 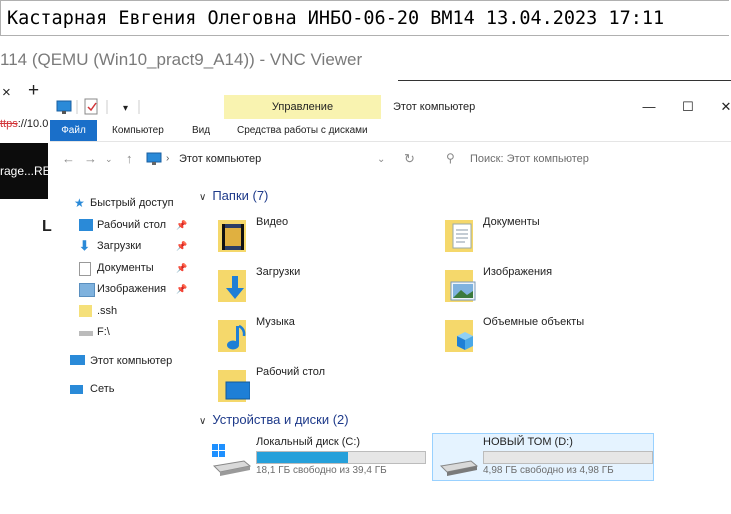 I want to click on nav-item-documents: Документы, so click(x=116, y=268).